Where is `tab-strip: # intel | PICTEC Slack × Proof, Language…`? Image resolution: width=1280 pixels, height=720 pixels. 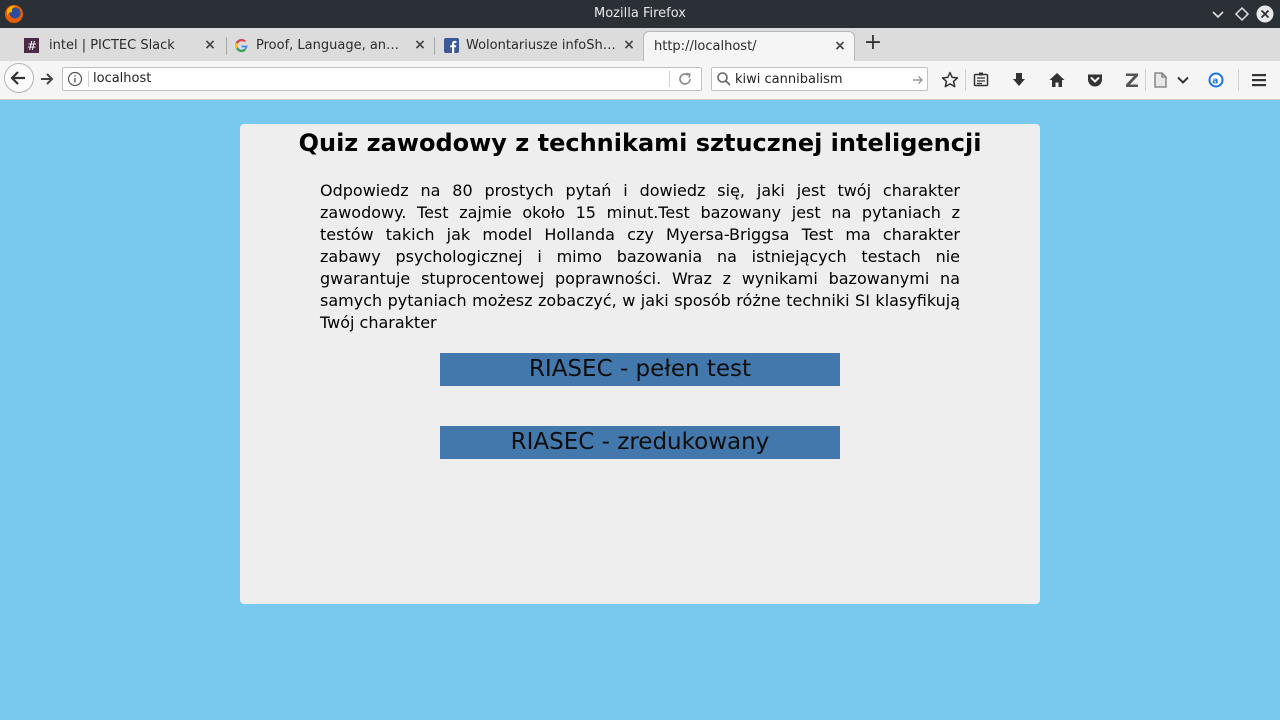 tab-strip: # intel | PICTEC Slack × Proof, Language… is located at coordinates (640, 45).